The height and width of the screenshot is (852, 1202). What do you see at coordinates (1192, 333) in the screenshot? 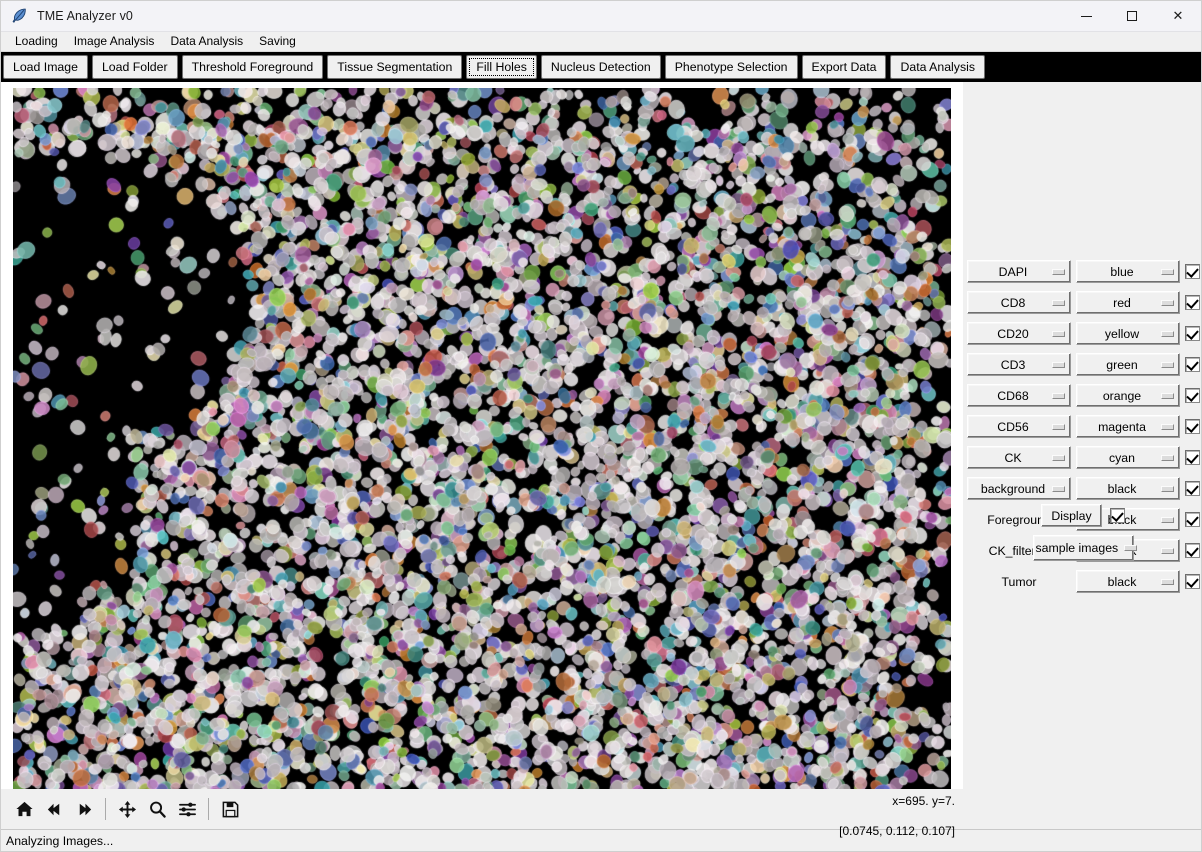
I see `marker-visible-checkbox-cd20` at bounding box center [1192, 333].